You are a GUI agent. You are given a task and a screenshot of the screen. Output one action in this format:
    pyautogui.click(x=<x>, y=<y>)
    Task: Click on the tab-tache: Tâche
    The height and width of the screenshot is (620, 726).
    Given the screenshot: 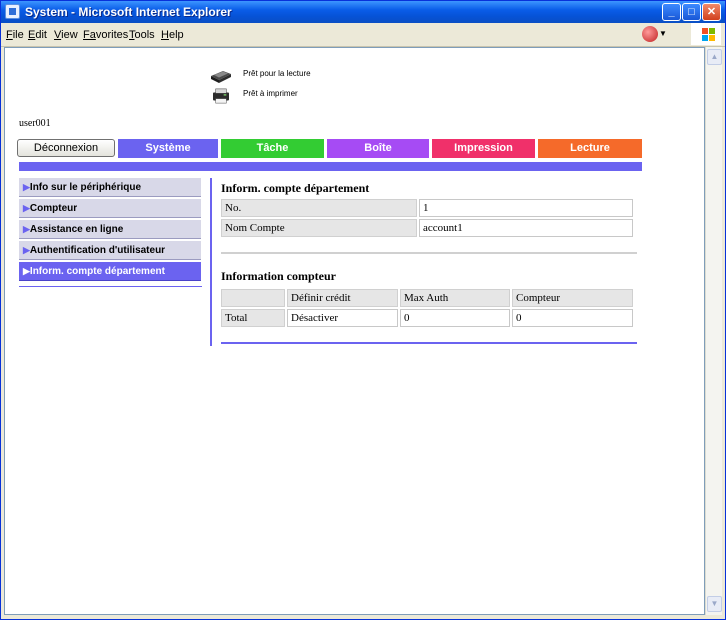 What is the action you would take?
    pyautogui.click(x=272, y=148)
    